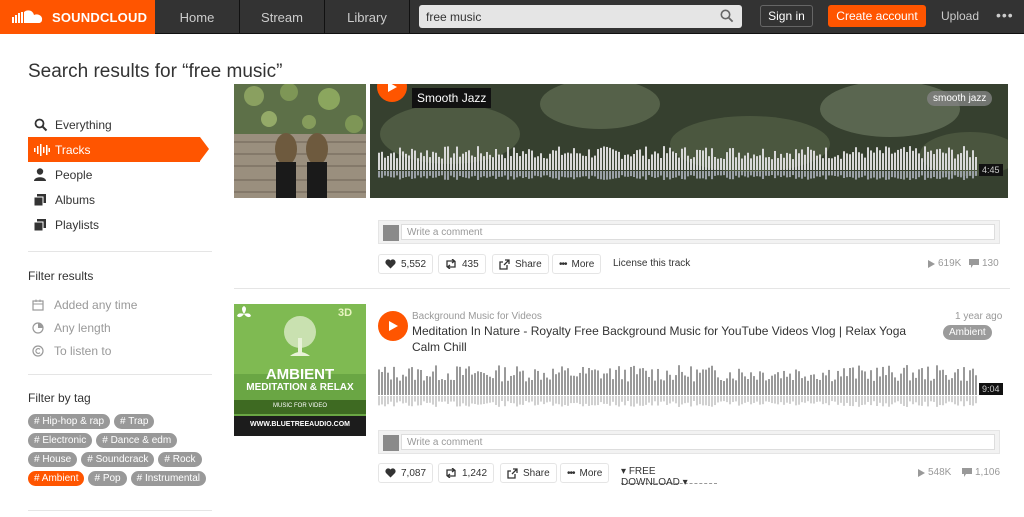  Describe the element at coordinates (282, 17) in the screenshot. I see `nav-stream: Stream` at that location.